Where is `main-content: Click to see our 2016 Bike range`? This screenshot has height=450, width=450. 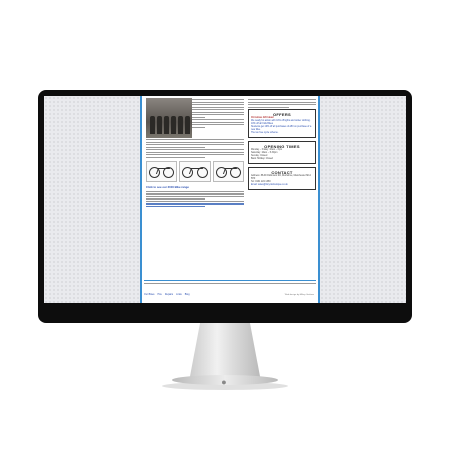
main-content: Click to see our 2016 Bike range is located at coordinates (195, 153).